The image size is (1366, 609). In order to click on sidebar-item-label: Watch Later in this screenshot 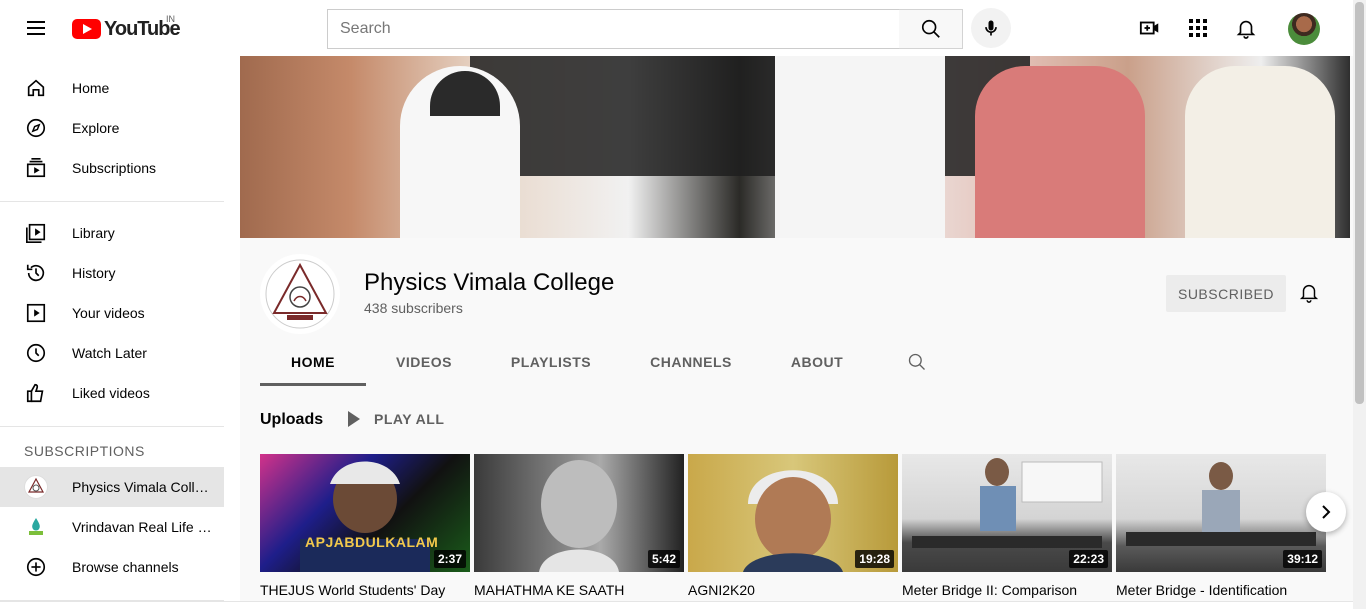, I will do `click(109, 353)`.